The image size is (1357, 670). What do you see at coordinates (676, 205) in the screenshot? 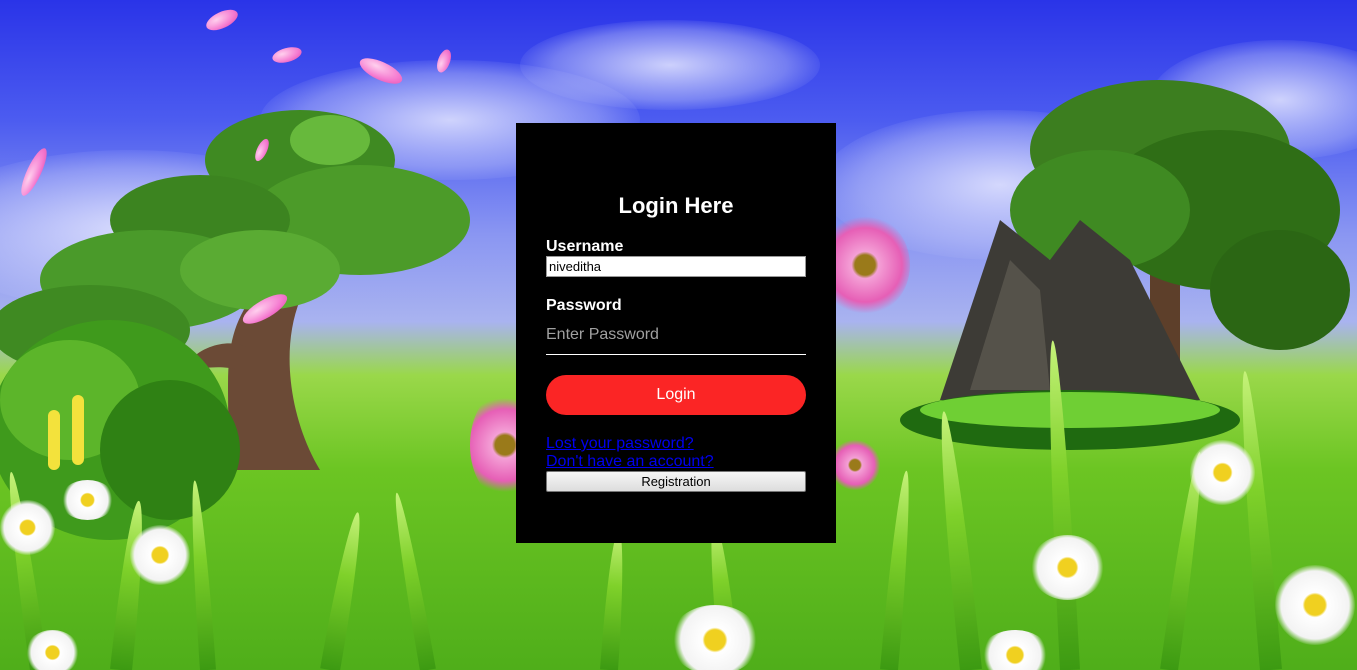
I see `login-title: Login Here` at bounding box center [676, 205].